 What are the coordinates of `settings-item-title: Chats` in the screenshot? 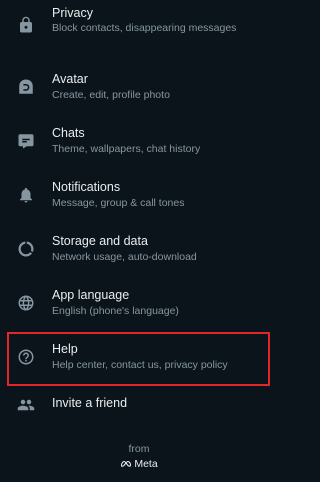 It's located at (68, 133).